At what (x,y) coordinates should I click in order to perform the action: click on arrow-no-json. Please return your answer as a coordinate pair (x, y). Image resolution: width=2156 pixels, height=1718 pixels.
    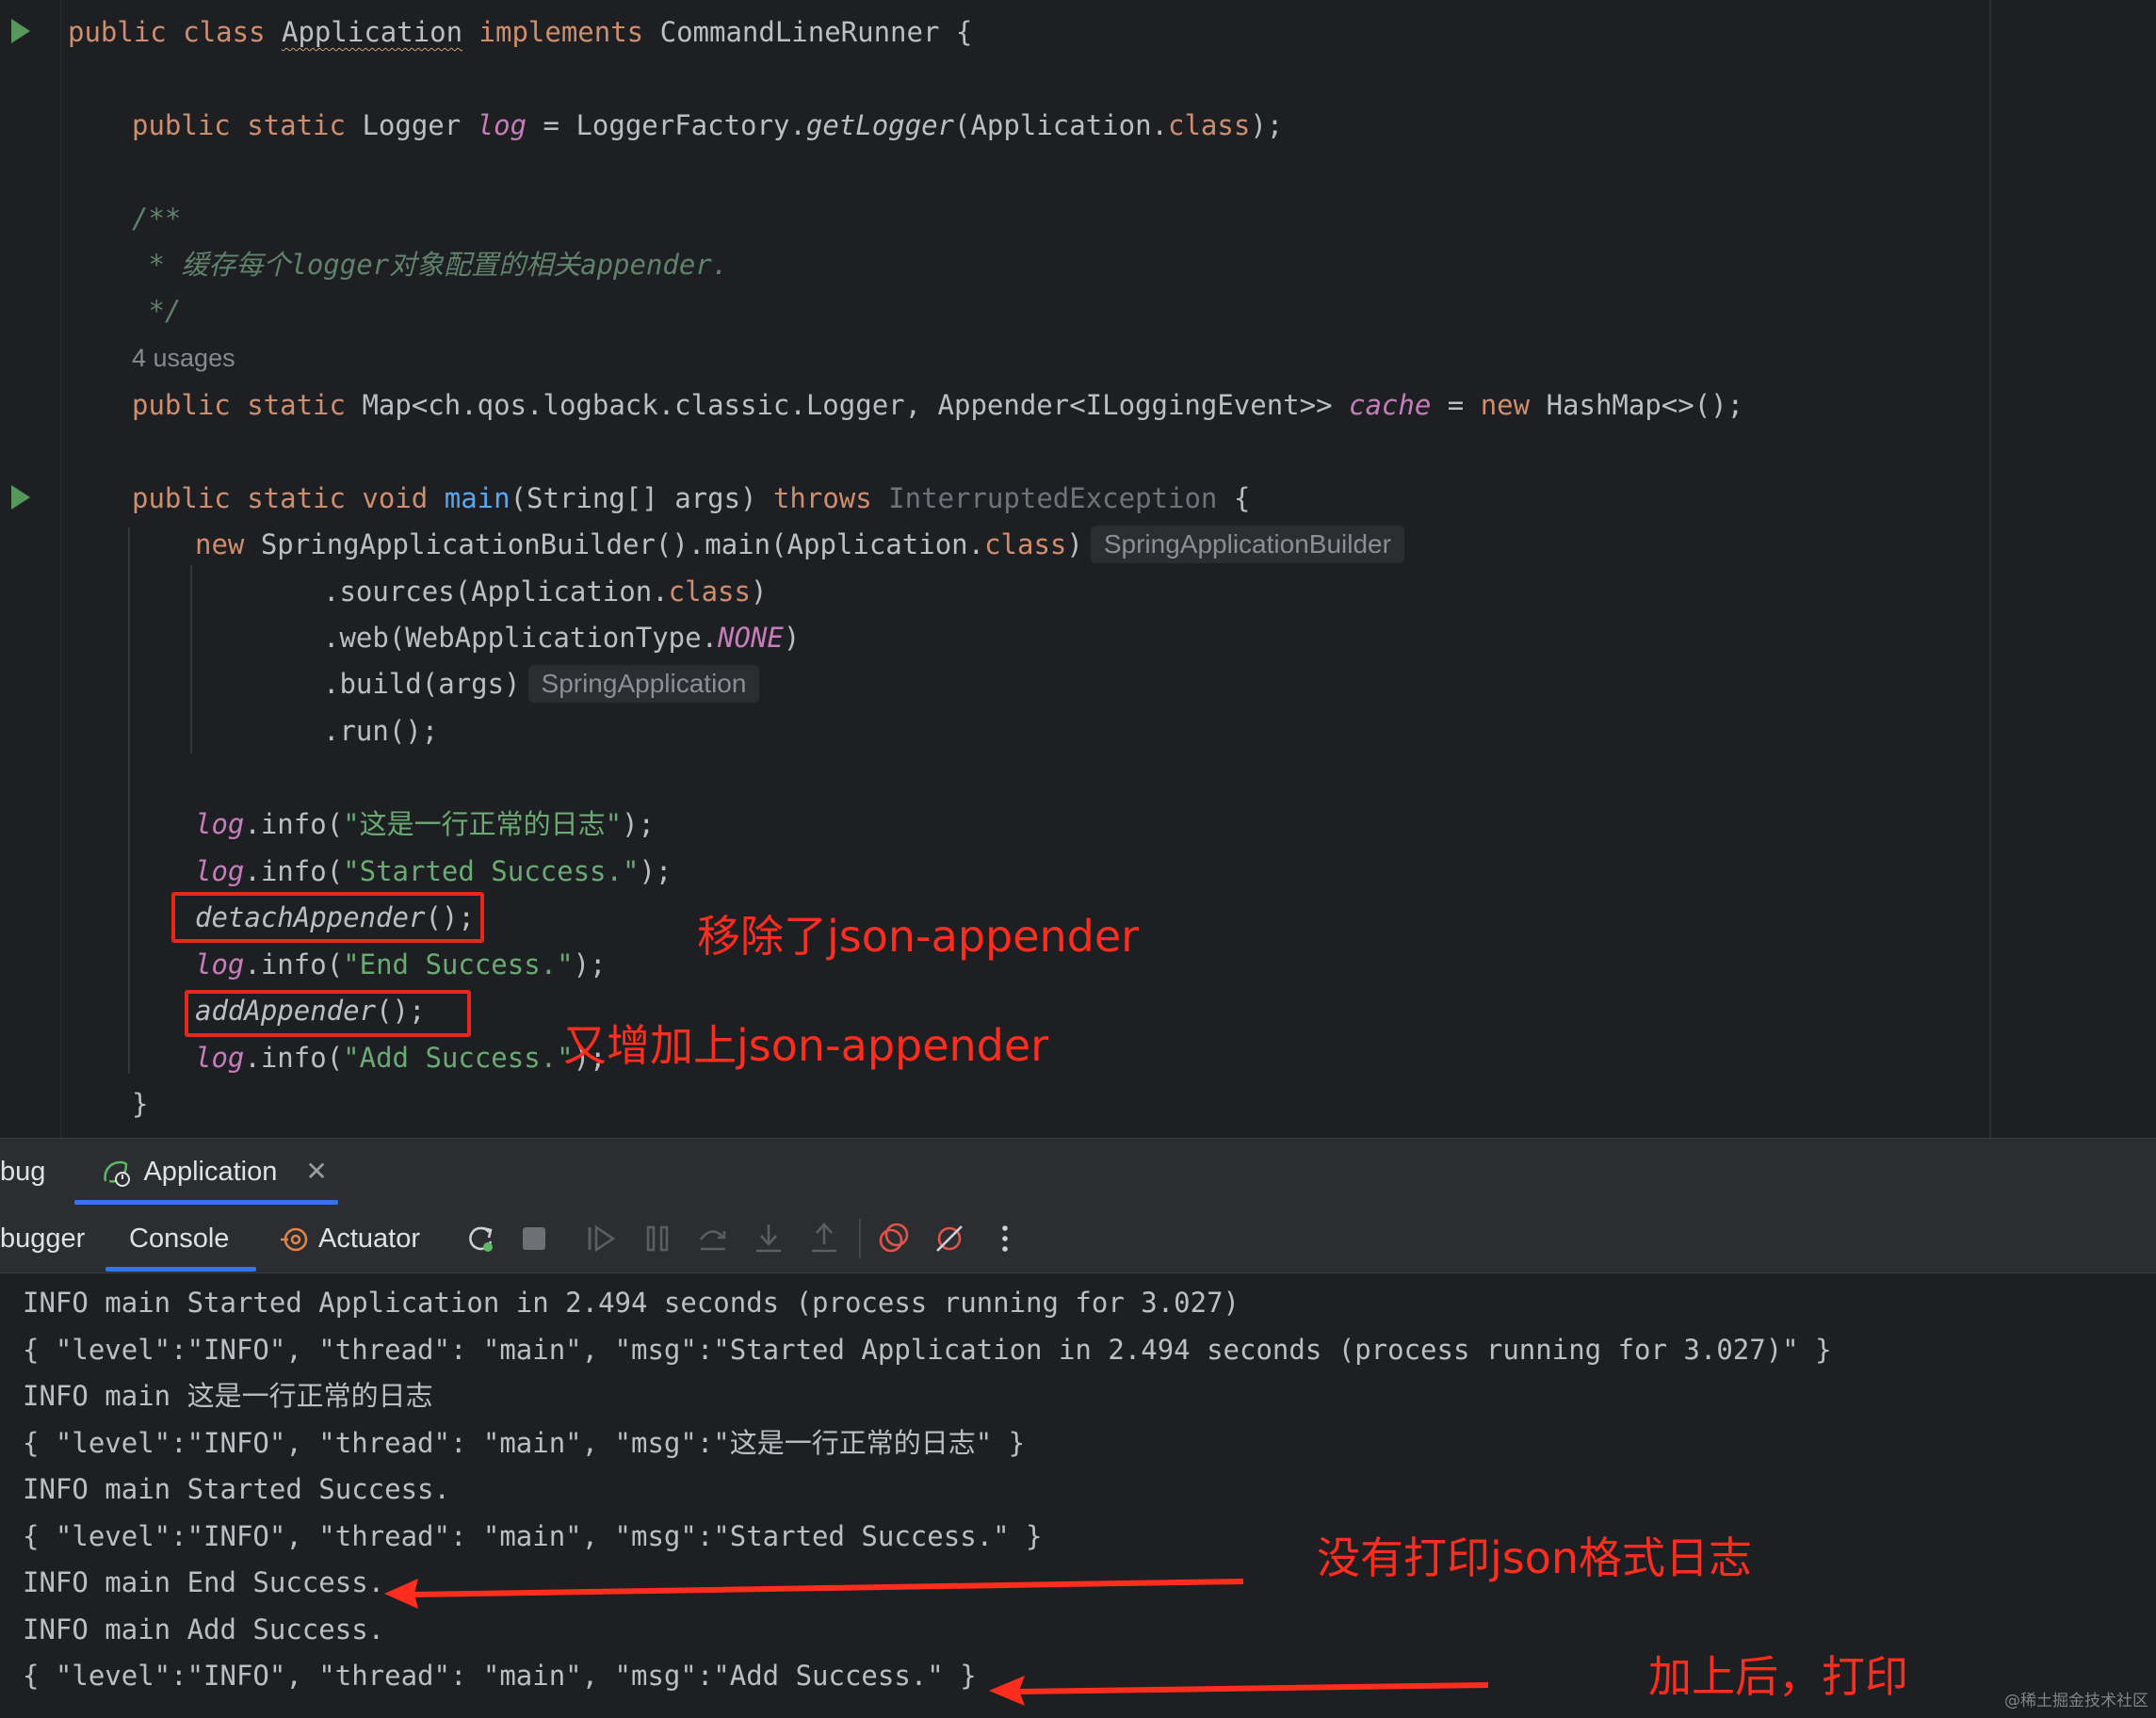
    Looking at the image, I should click on (813, 1594).